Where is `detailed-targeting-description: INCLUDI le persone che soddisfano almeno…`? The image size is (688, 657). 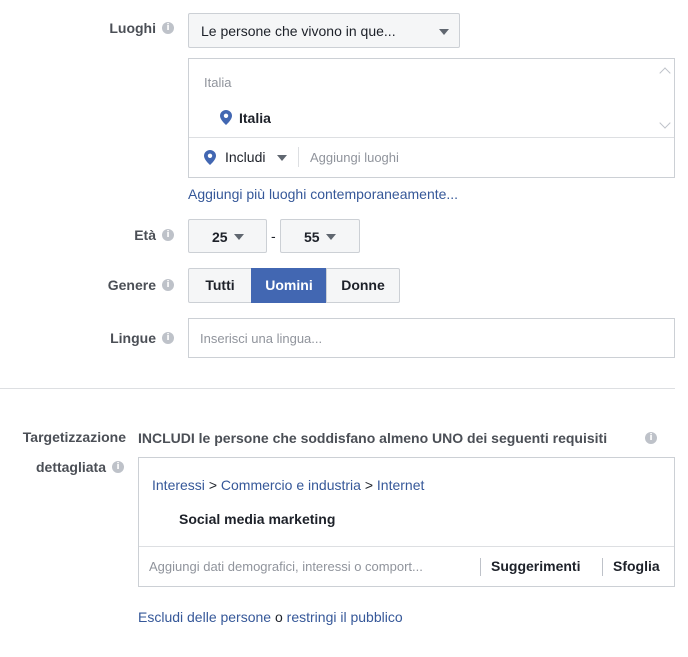 detailed-targeting-description: INCLUDI le persone che soddisfano almeno… is located at coordinates (373, 438).